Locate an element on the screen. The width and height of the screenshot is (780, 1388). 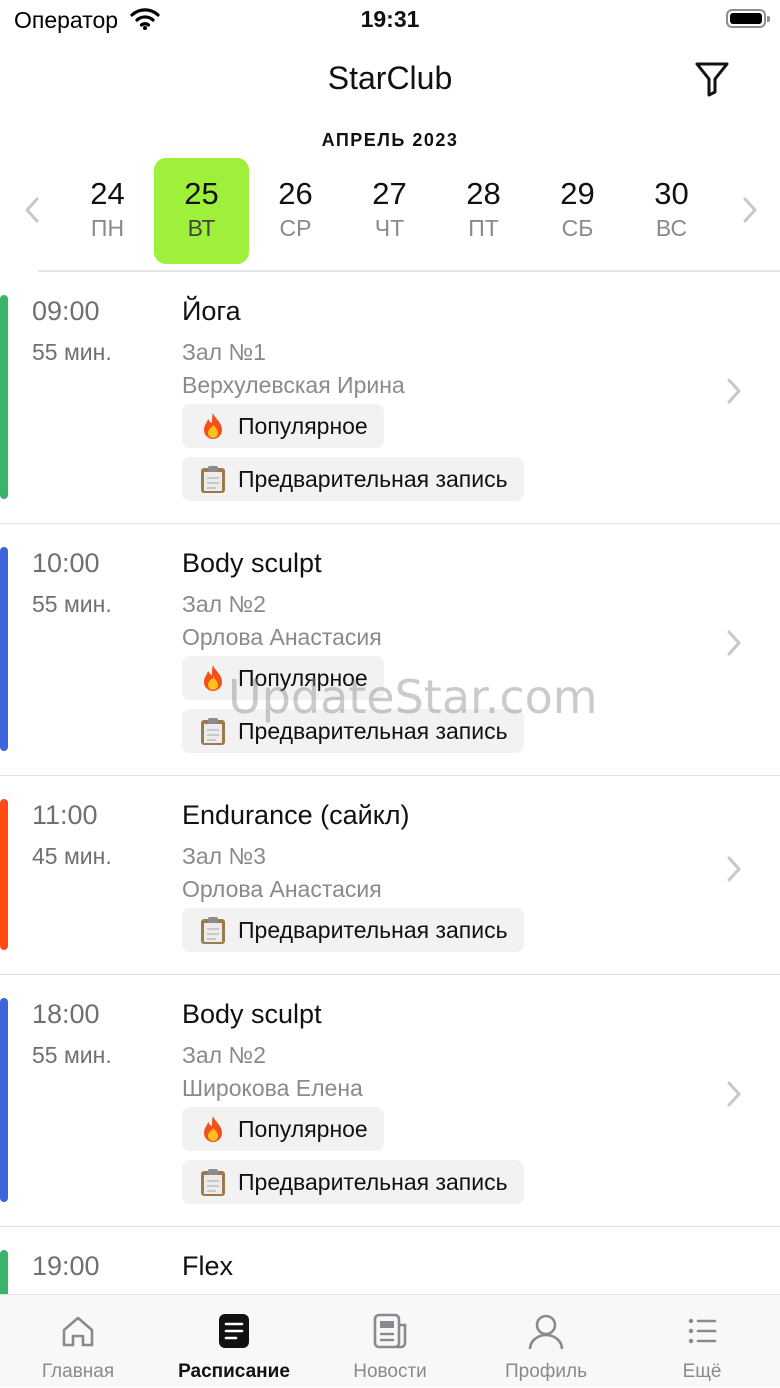
tab-profile: Профиль is located at coordinates (546, 1341).